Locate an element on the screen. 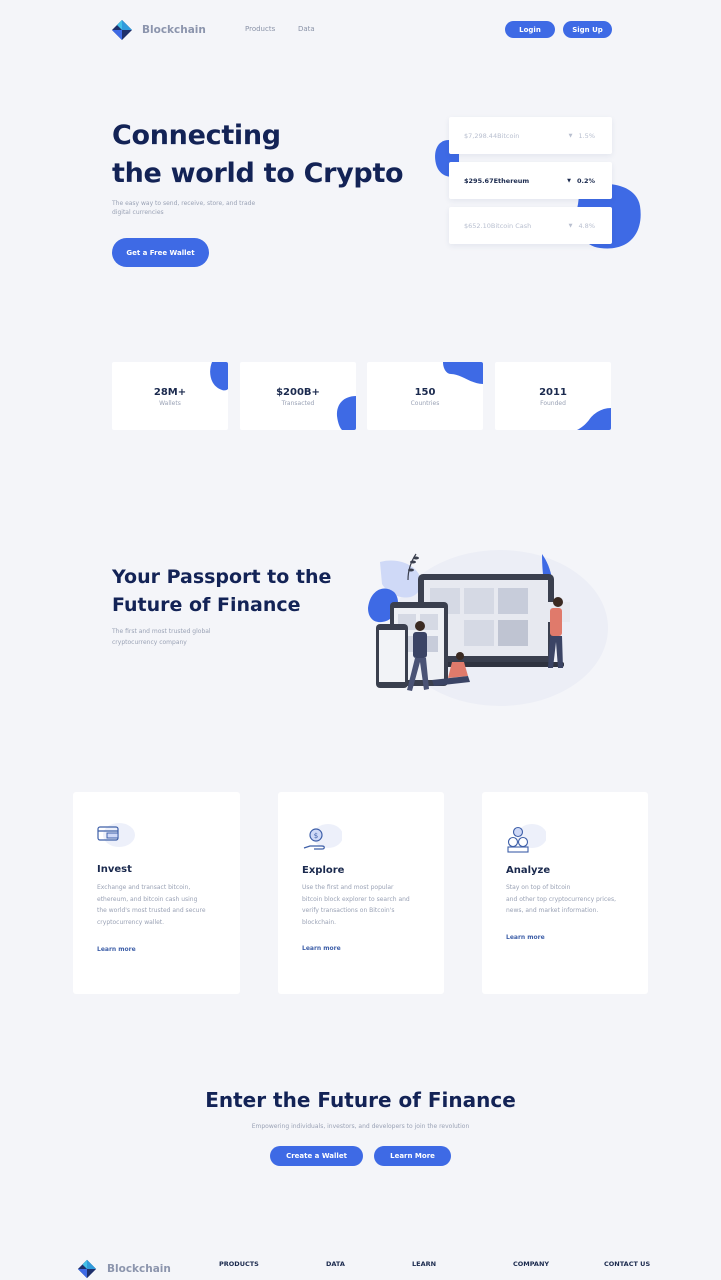 The height and width of the screenshot is (1280, 721). wallet-icon is located at coordinates (116, 835).